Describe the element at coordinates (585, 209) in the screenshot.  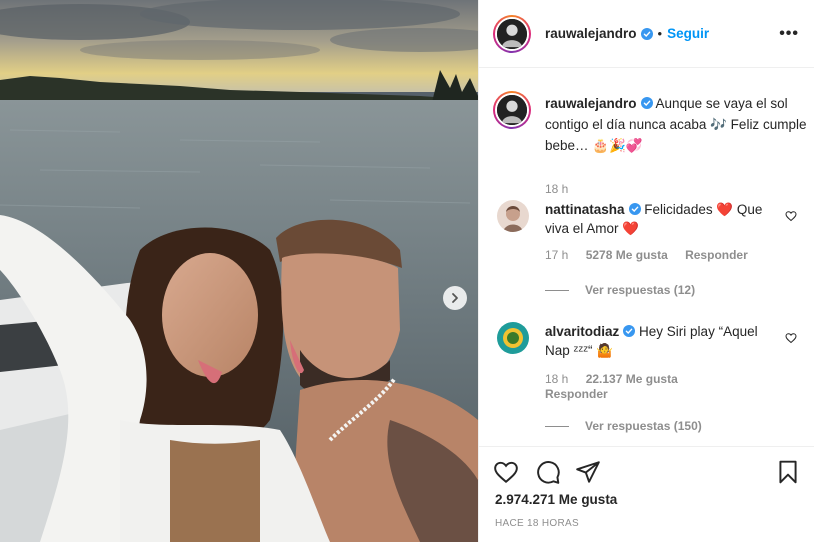
I see `comment-username: nattinatasha` at that location.